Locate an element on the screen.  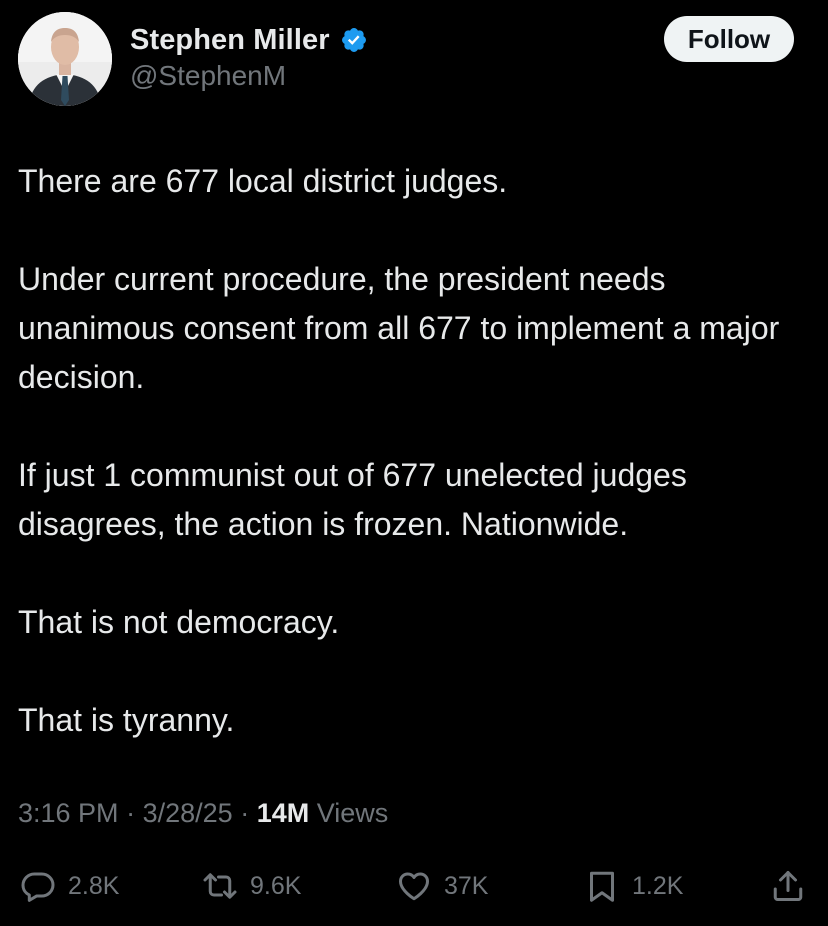
tweet-paragraph: That is not democracy. is located at coordinates (179, 622).